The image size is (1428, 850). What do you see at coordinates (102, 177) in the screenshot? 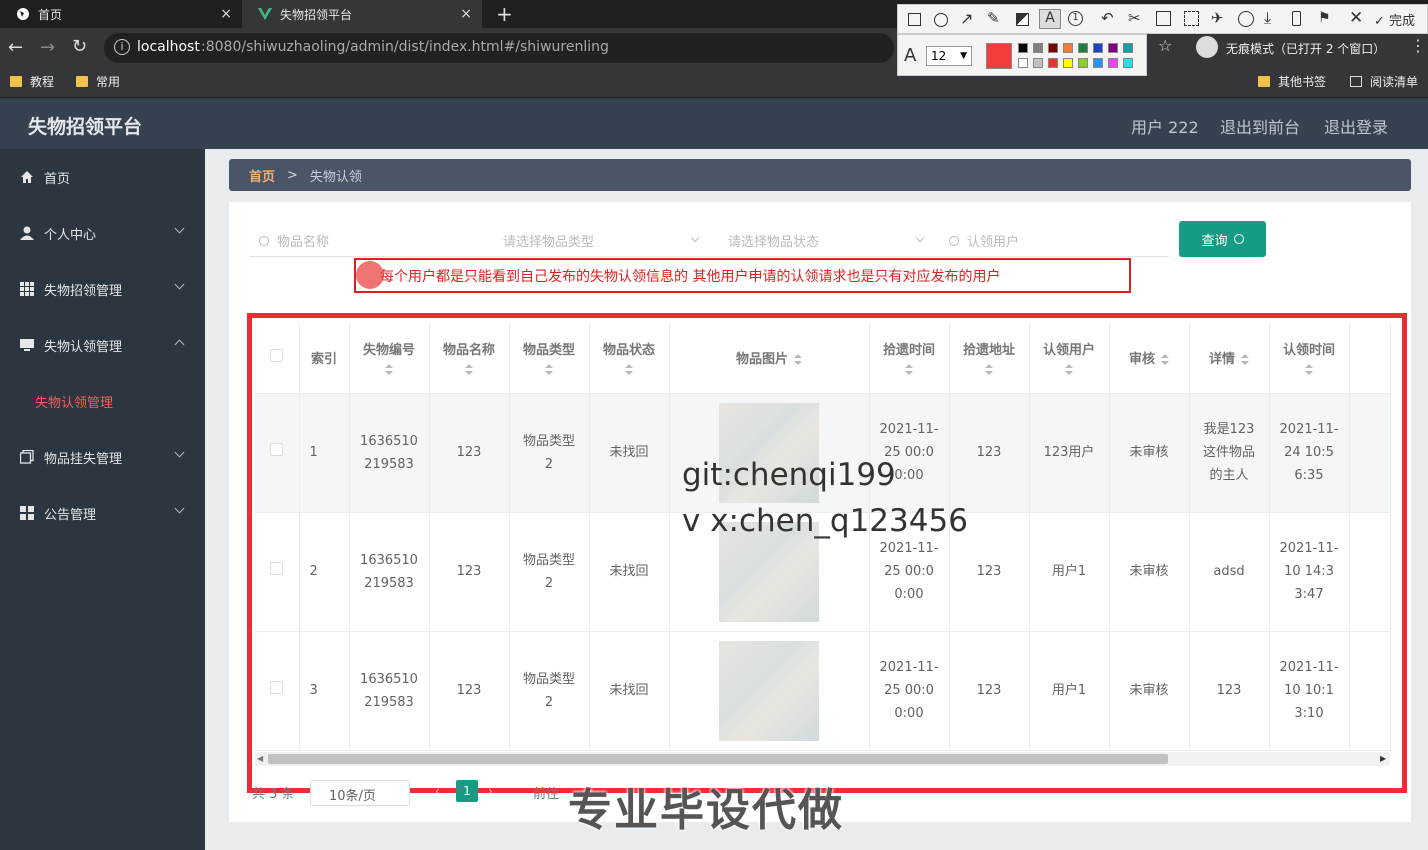
I see `sidebar-item-home: 首页` at bounding box center [102, 177].